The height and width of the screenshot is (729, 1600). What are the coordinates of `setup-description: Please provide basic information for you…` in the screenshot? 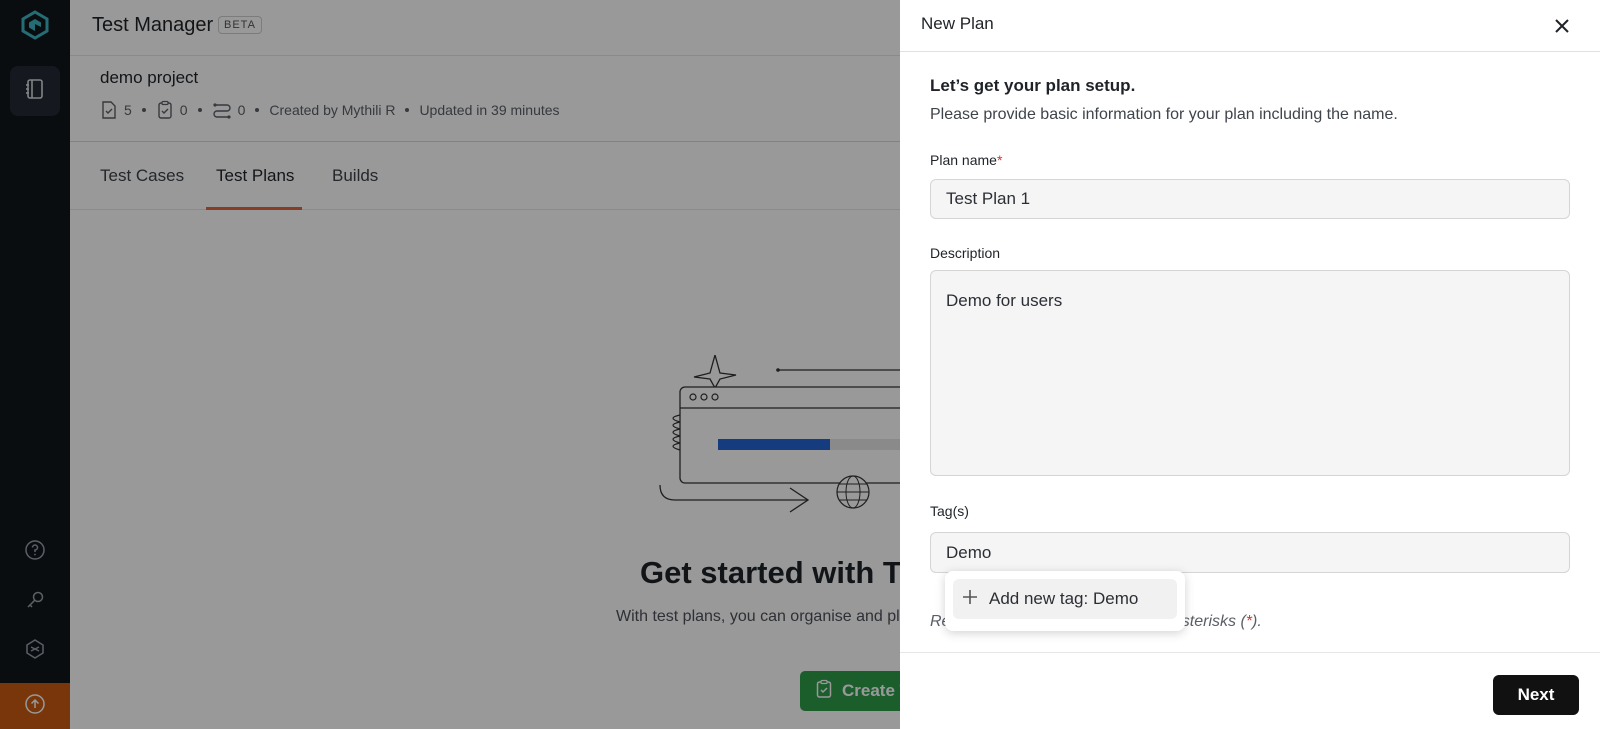 It's located at (1164, 114).